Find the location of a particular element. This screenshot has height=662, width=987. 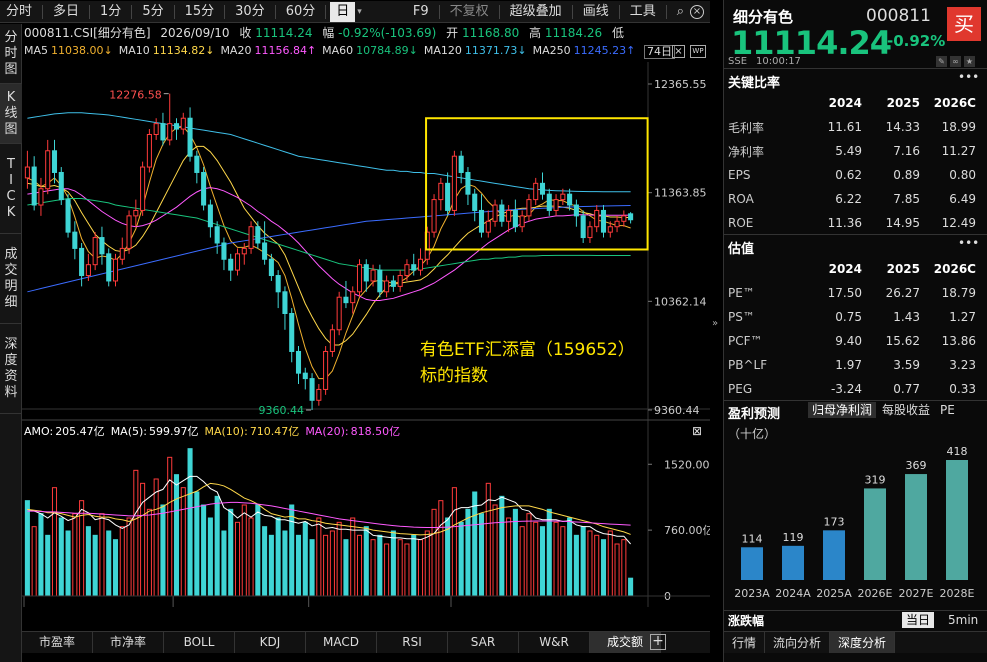

annotation-line-2: 标的指数 is located at coordinates (454, 376).